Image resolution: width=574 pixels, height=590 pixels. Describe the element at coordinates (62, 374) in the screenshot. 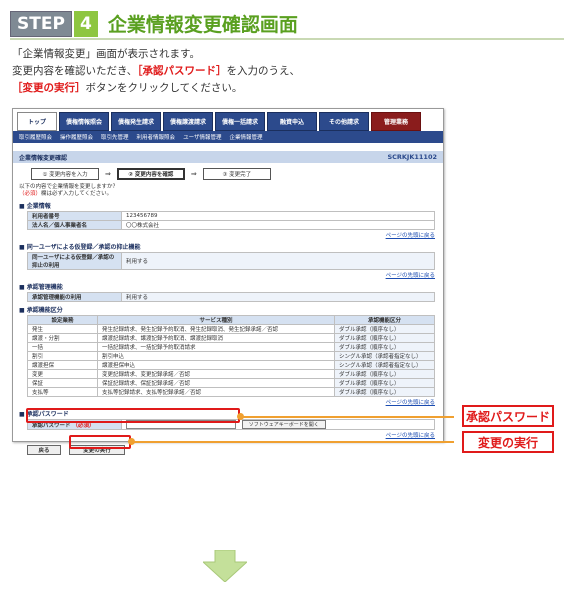

I see `table-cell: 変更` at that location.